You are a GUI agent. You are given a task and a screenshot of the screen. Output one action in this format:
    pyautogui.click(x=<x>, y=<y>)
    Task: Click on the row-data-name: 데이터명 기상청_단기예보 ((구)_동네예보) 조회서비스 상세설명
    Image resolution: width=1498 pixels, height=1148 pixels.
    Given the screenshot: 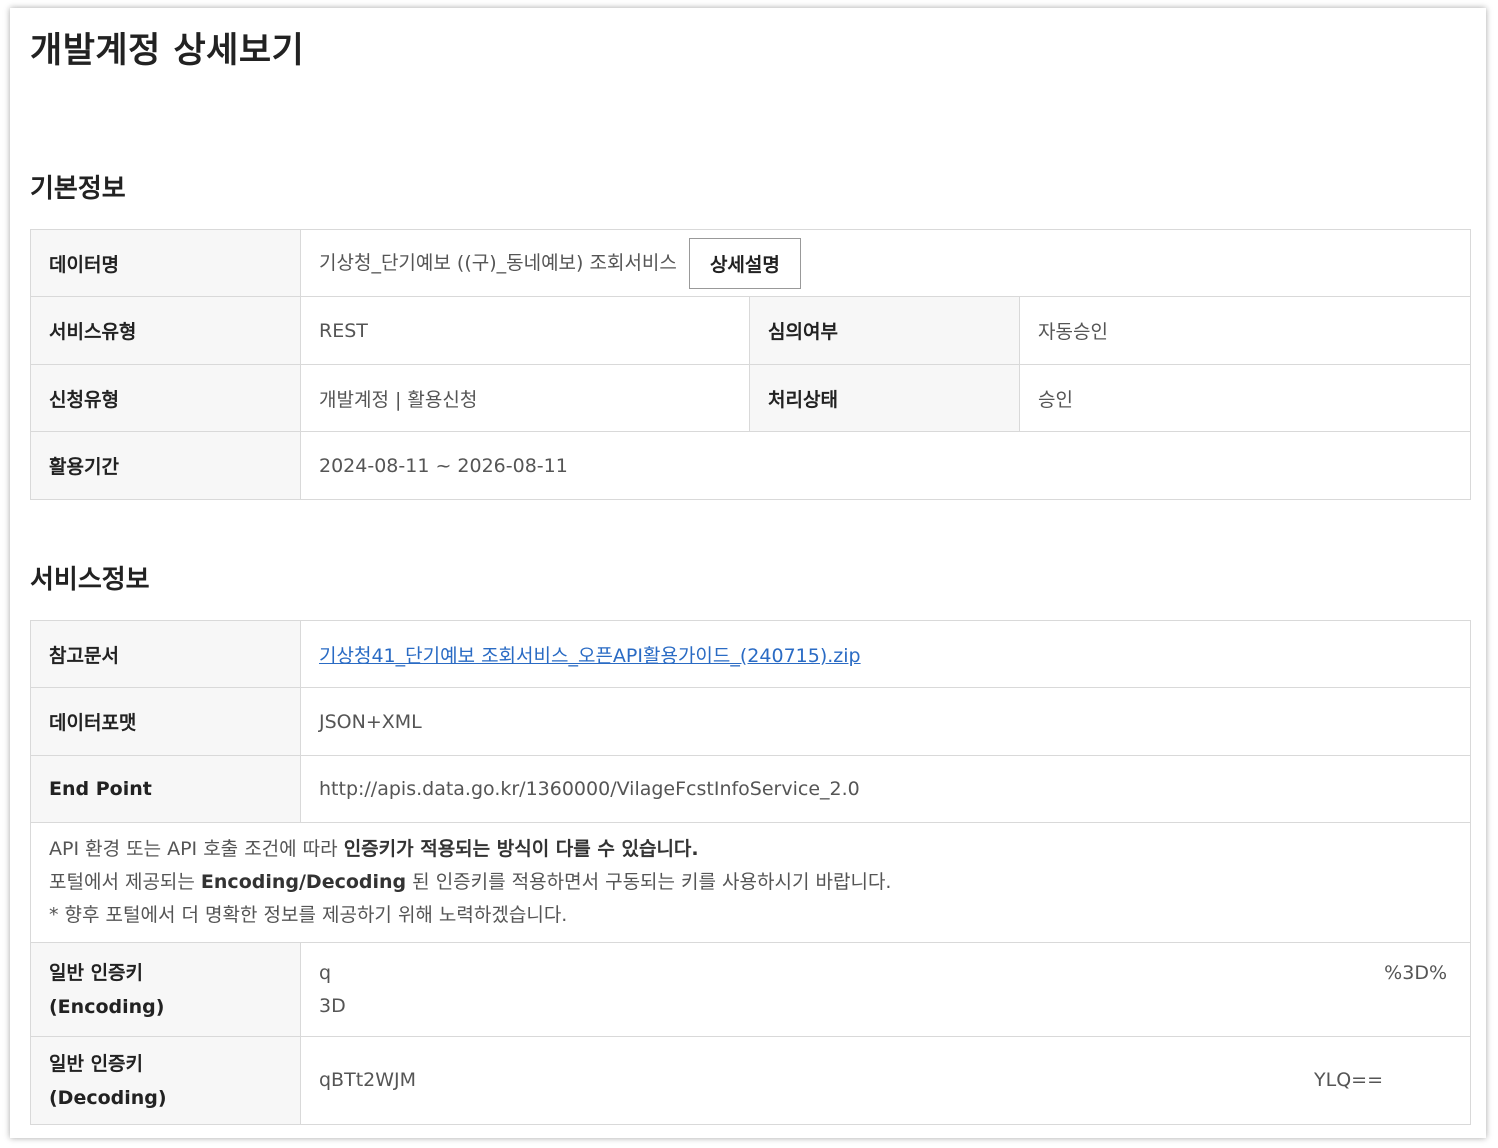 What is the action you would take?
    pyautogui.click(x=750, y=263)
    